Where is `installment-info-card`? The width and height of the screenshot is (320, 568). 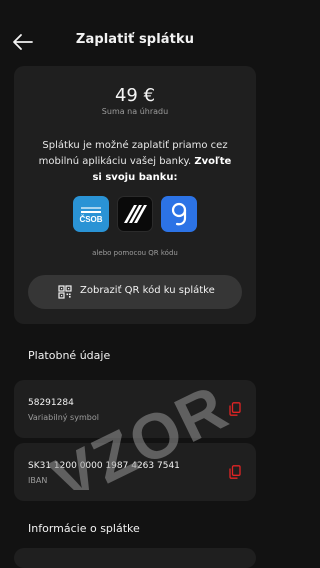
installment-info-card is located at coordinates (135, 558).